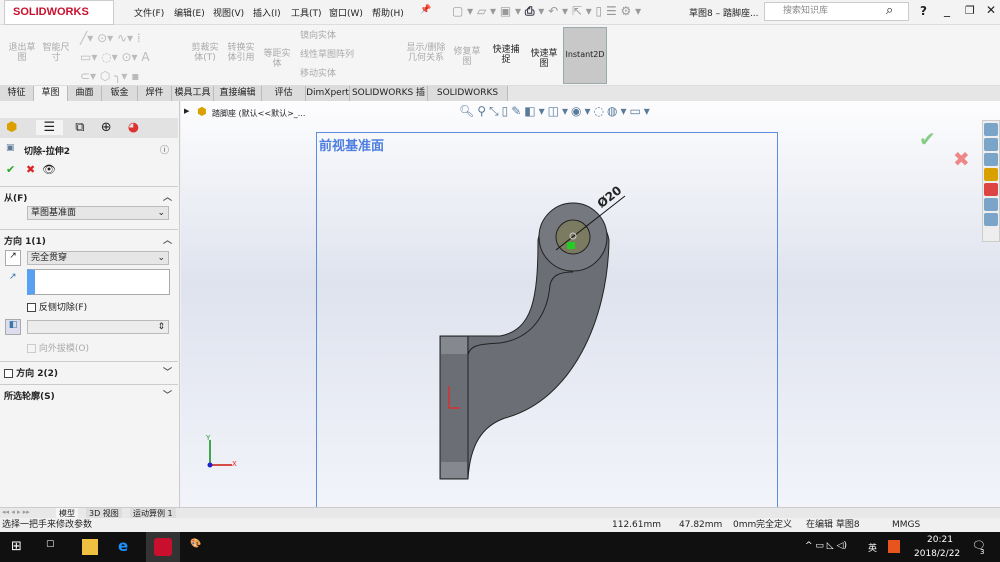 This screenshot has width=1000, height=562. What do you see at coordinates (90, 547) in the screenshot?
I see `file-explorer-taskbar-icon` at bounding box center [90, 547].